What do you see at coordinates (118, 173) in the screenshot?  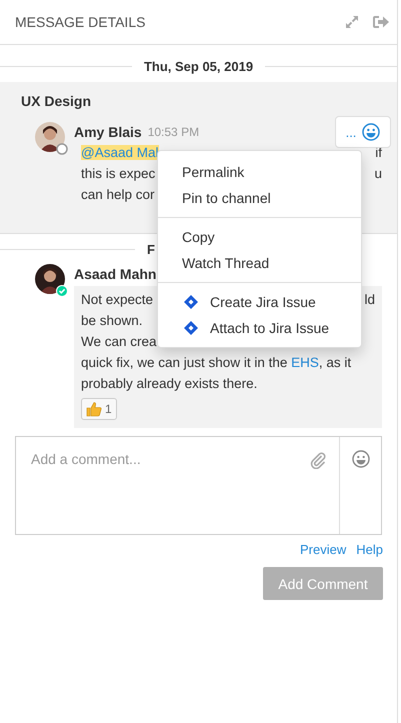 I see `message-text: this is expec` at bounding box center [118, 173].